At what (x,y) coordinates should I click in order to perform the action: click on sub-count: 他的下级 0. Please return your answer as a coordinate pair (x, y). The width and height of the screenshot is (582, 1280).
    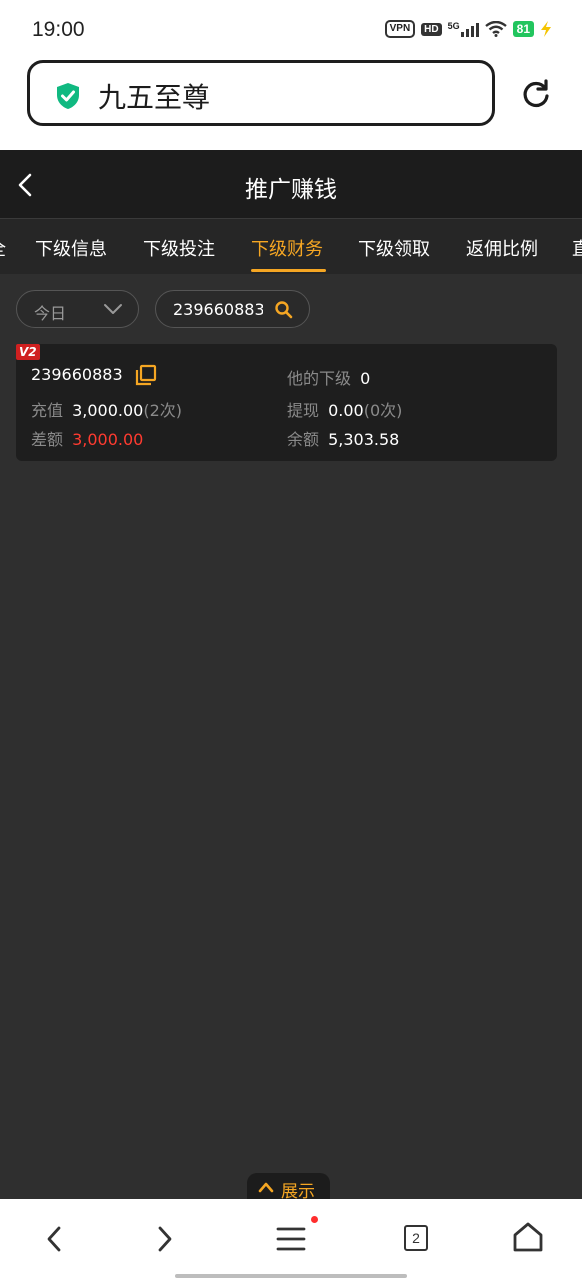
    Looking at the image, I should click on (328, 377).